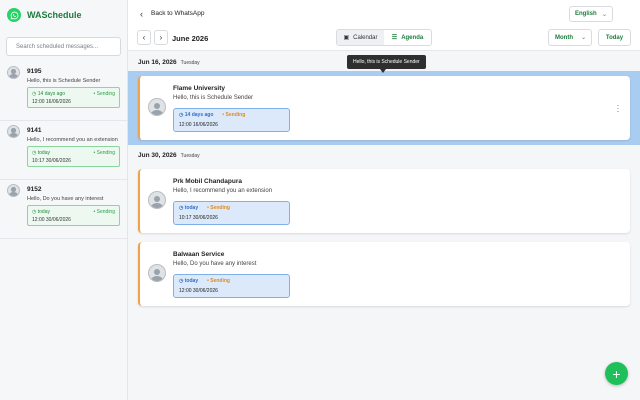 This screenshot has height=400, width=640. What do you see at coordinates (73, 156) in the screenshot?
I see `schedule-badge: ◷ today • Sending 10:17 30/06/2026` at bounding box center [73, 156].